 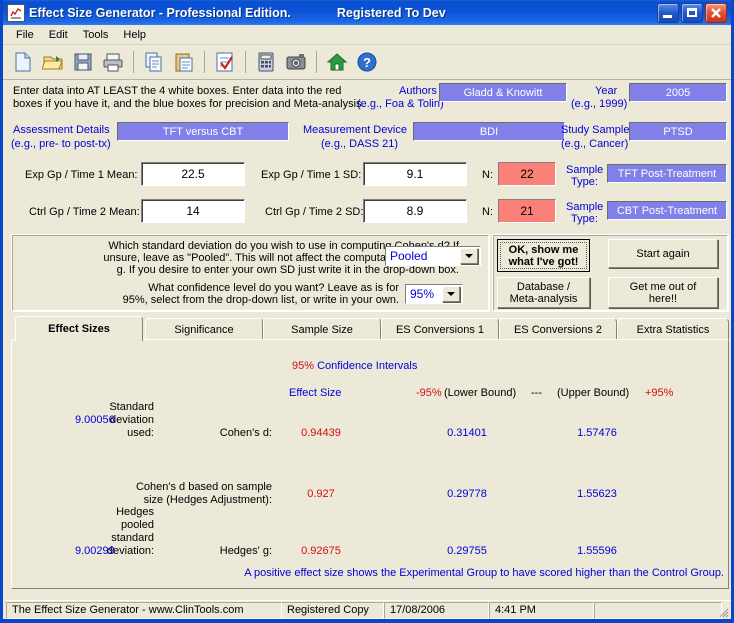 I want to click on year-label: Year, so click(x=606, y=91).